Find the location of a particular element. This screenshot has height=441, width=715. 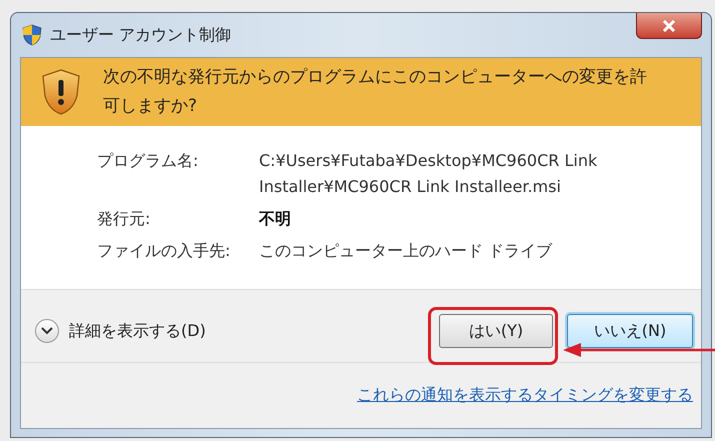

detail-label: 発行元: is located at coordinates (124, 219).